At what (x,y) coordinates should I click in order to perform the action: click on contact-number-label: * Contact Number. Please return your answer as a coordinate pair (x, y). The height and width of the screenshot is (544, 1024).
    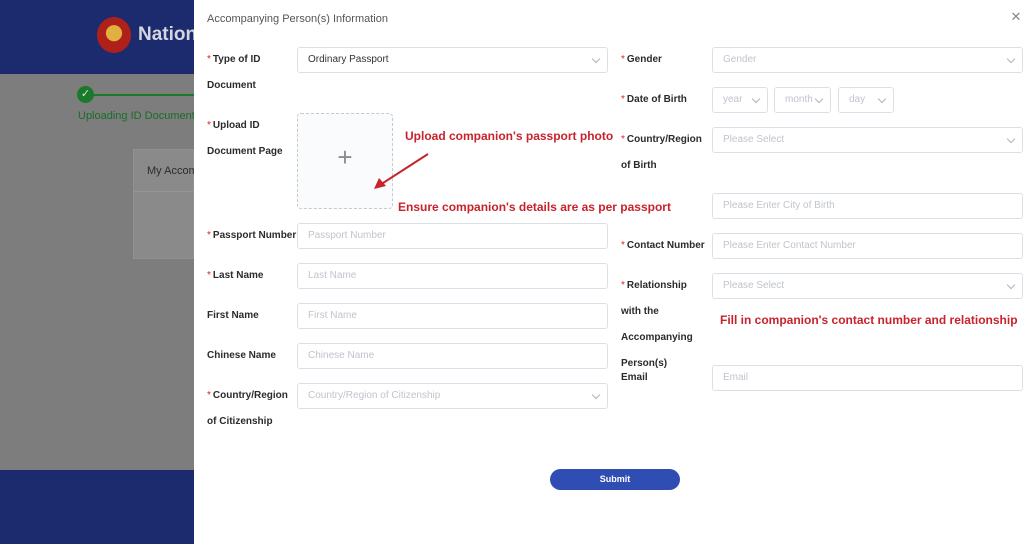
    Looking at the image, I should click on (666, 246).